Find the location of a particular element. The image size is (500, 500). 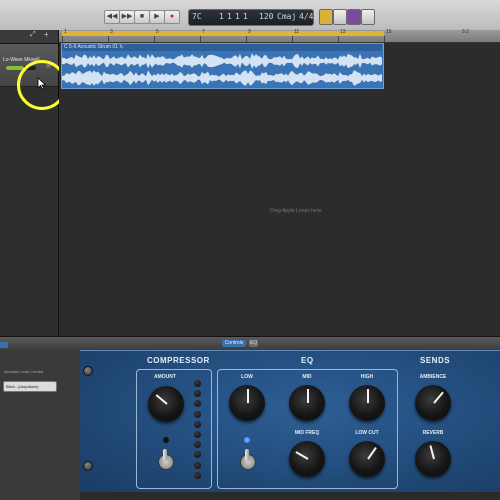

controls-tab: Controls is located at coordinates (234, 343).